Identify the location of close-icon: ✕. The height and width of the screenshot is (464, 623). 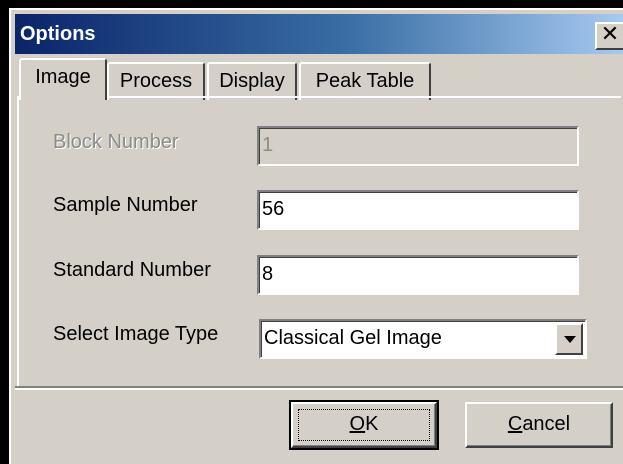
(610, 34).